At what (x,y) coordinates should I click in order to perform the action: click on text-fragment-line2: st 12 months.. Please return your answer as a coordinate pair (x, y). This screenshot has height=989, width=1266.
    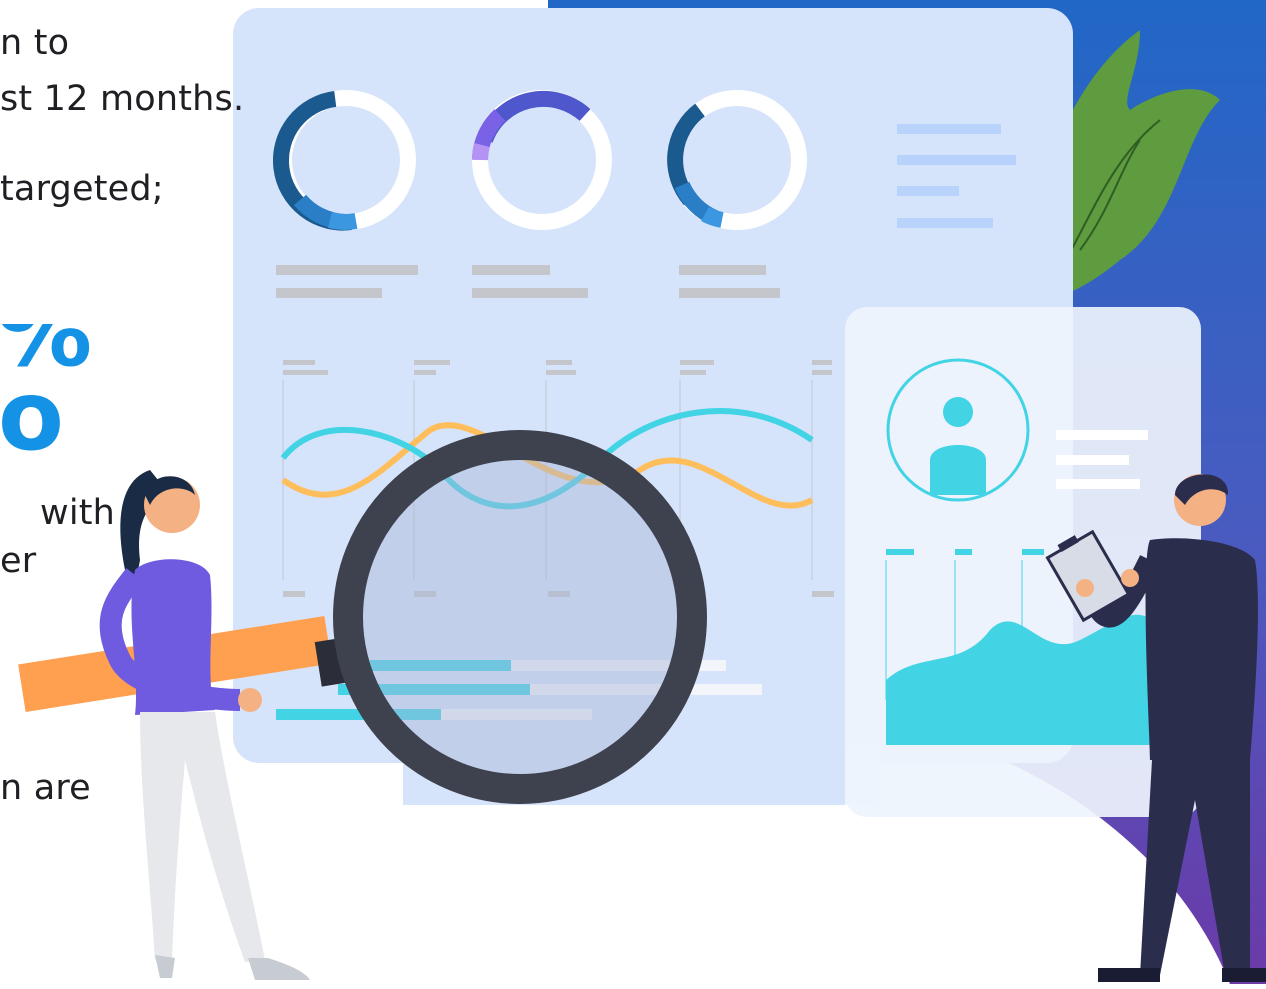
    Looking at the image, I should click on (122, 99).